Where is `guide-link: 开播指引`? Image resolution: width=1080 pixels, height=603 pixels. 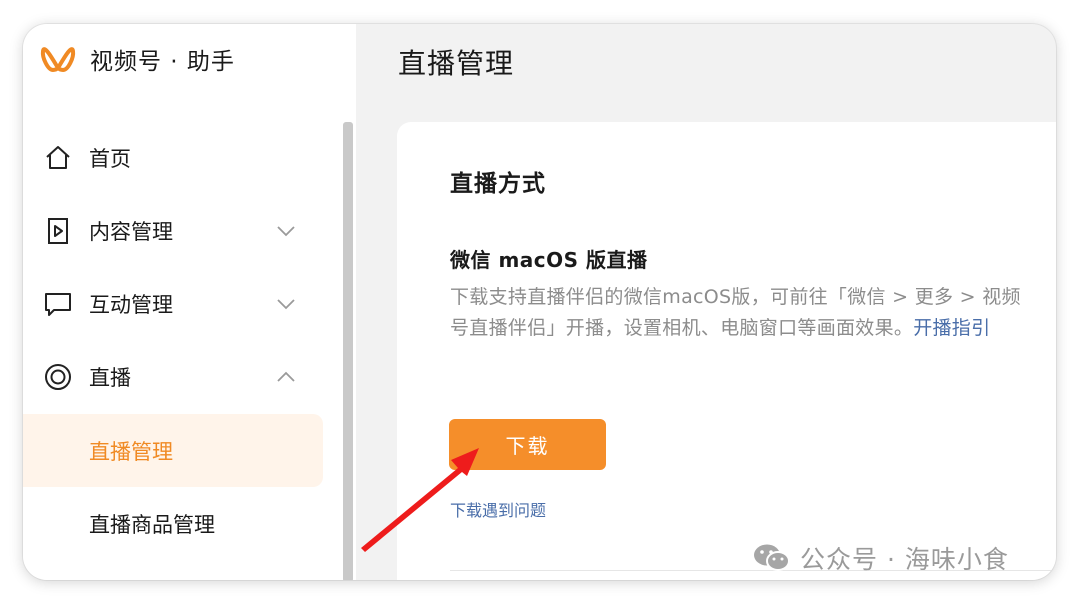
guide-link: 开播指引 is located at coordinates (951, 328).